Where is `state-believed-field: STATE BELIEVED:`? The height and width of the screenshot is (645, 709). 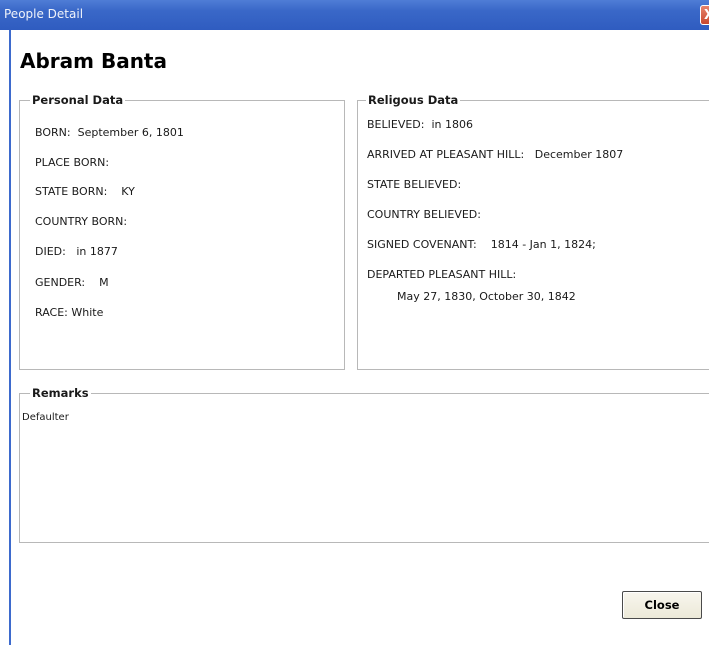
state-believed-field: STATE BELIEVED: is located at coordinates (414, 184).